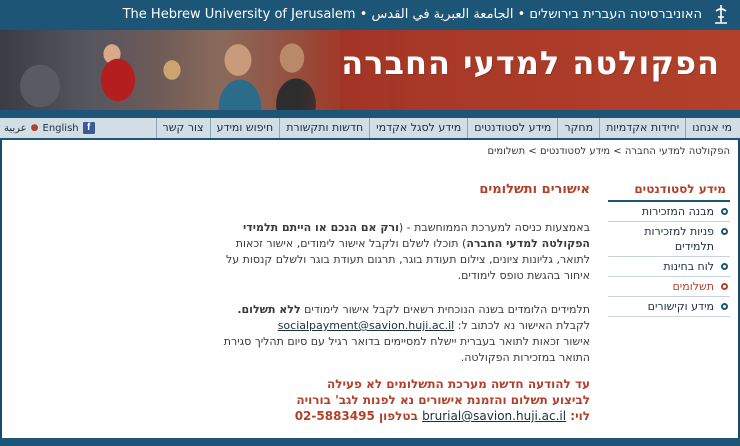  What do you see at coordinates (15, 128) in the screenshot?
I see `lang-arabic-link: عربية` at bounding box center [15, 128].